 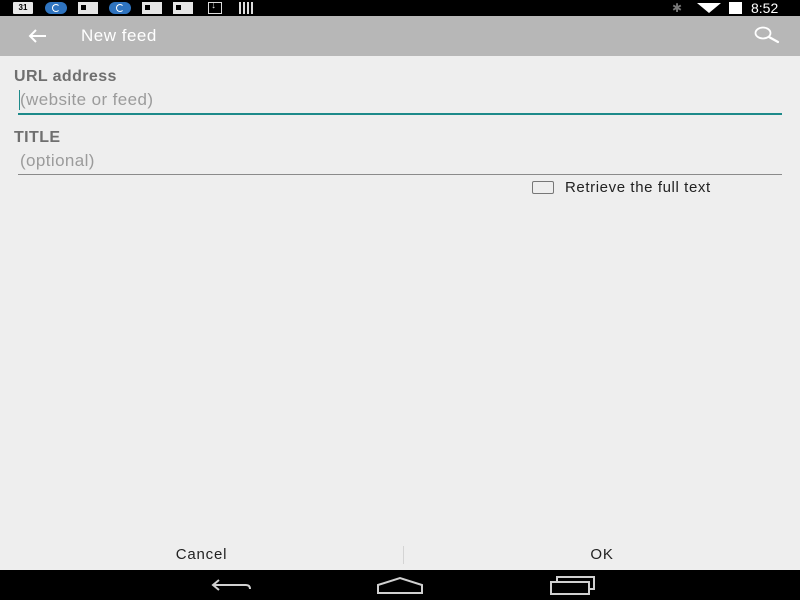 What do you see at coordinates (400, 161) in the screenshot?
I see `title-input` at bounding box center [400, 161].